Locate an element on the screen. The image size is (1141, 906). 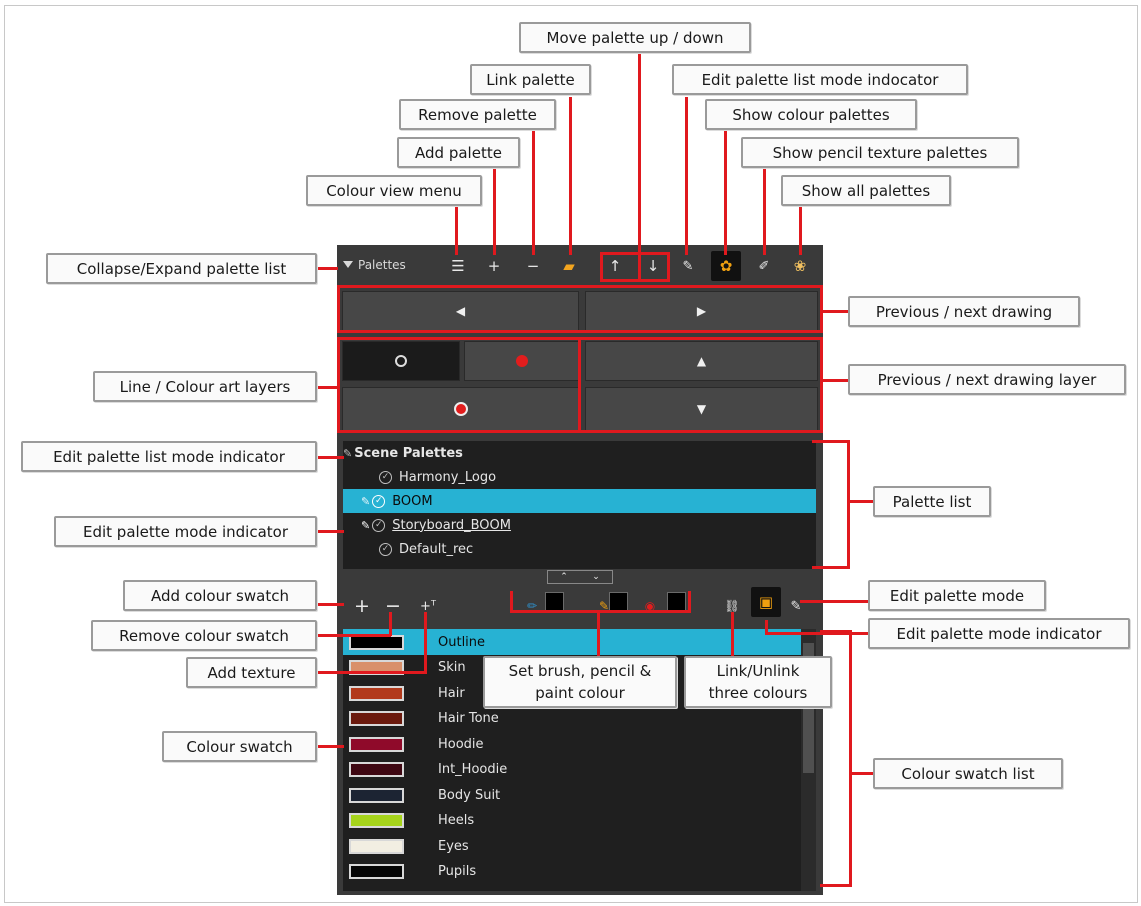
palette-list-resize-handle: ⌃ ⌄ is located at coordinates (580, 577).